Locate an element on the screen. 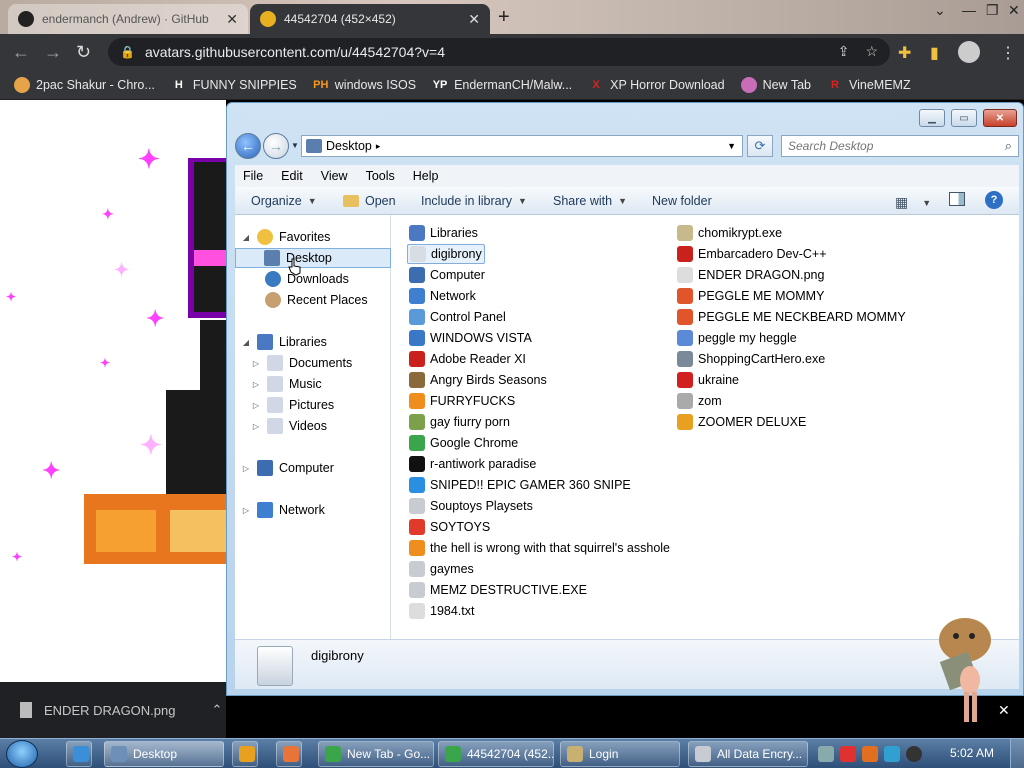 The height and width of the screenshot is (768, 1024). file-item: digibrony is located at coordinates (446, 254).